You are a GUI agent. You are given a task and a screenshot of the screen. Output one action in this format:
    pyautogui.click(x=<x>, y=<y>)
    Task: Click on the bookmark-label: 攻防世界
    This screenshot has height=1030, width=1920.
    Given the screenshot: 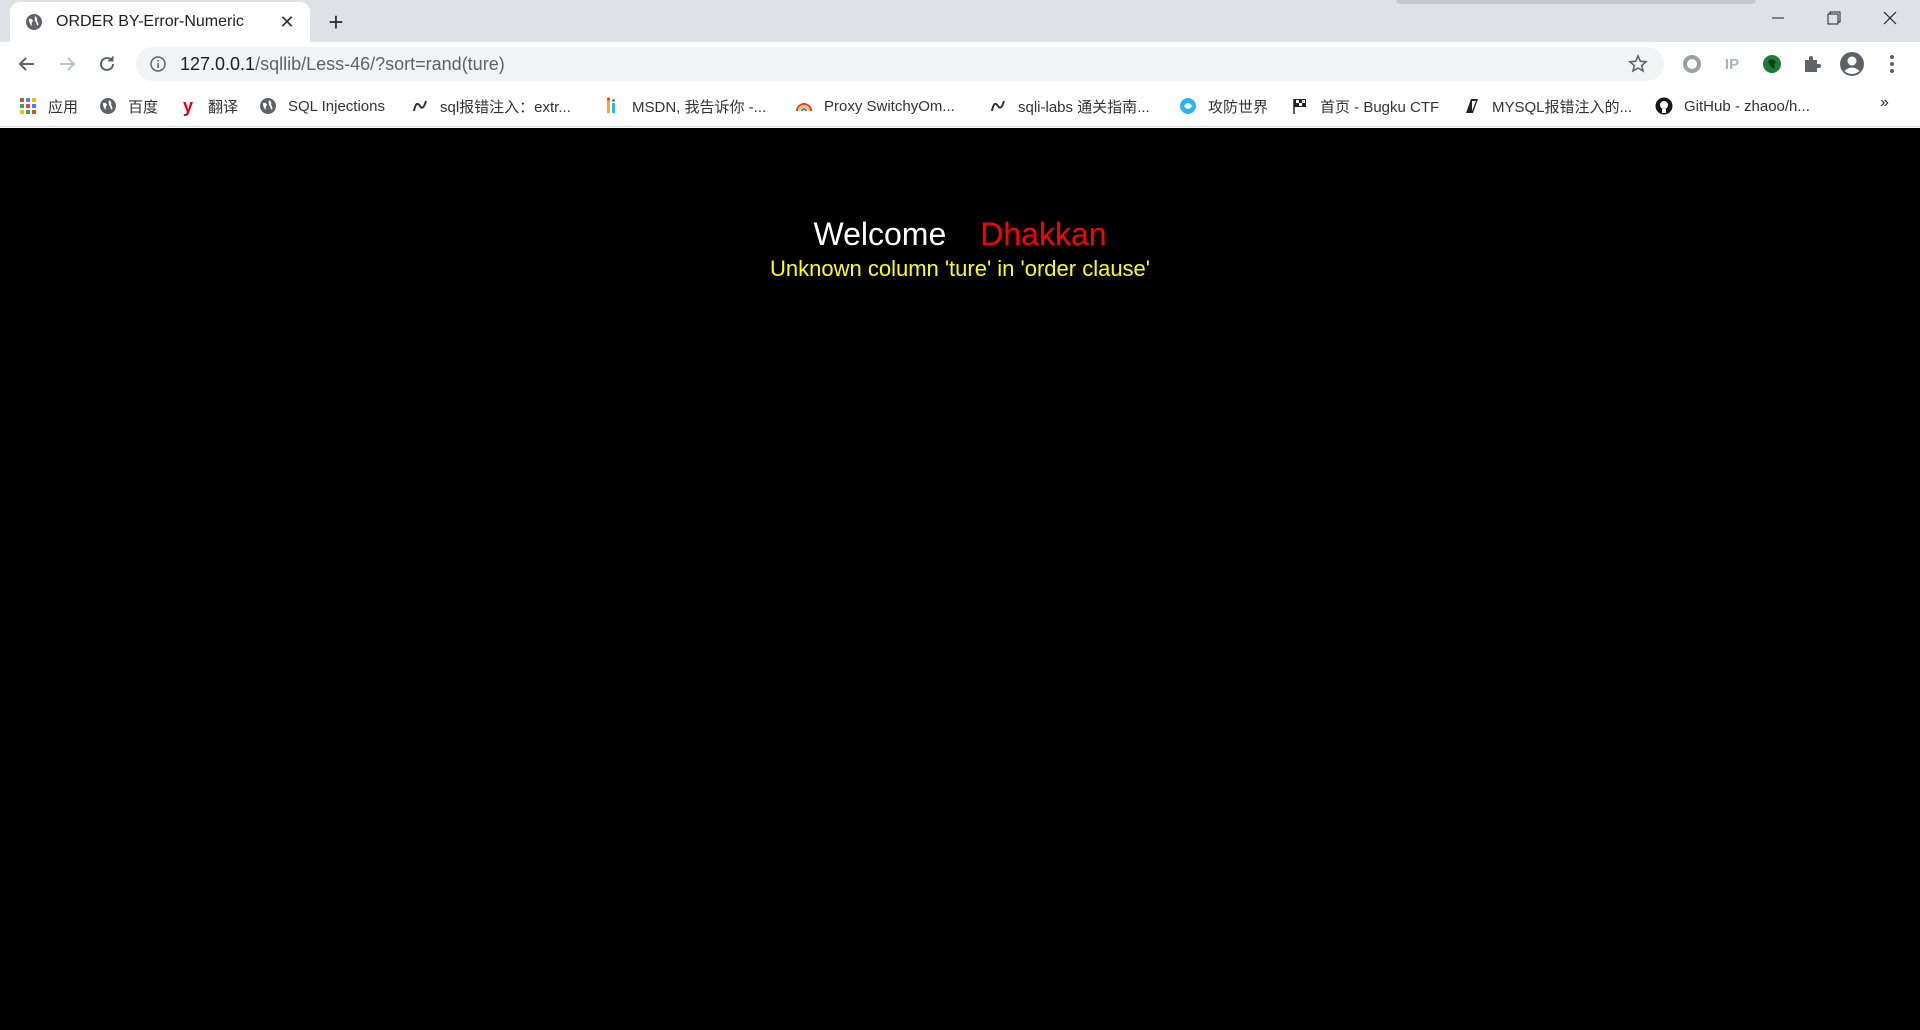 What is the action you would take?
    pyautogui.click(x=1238, y=107)
    